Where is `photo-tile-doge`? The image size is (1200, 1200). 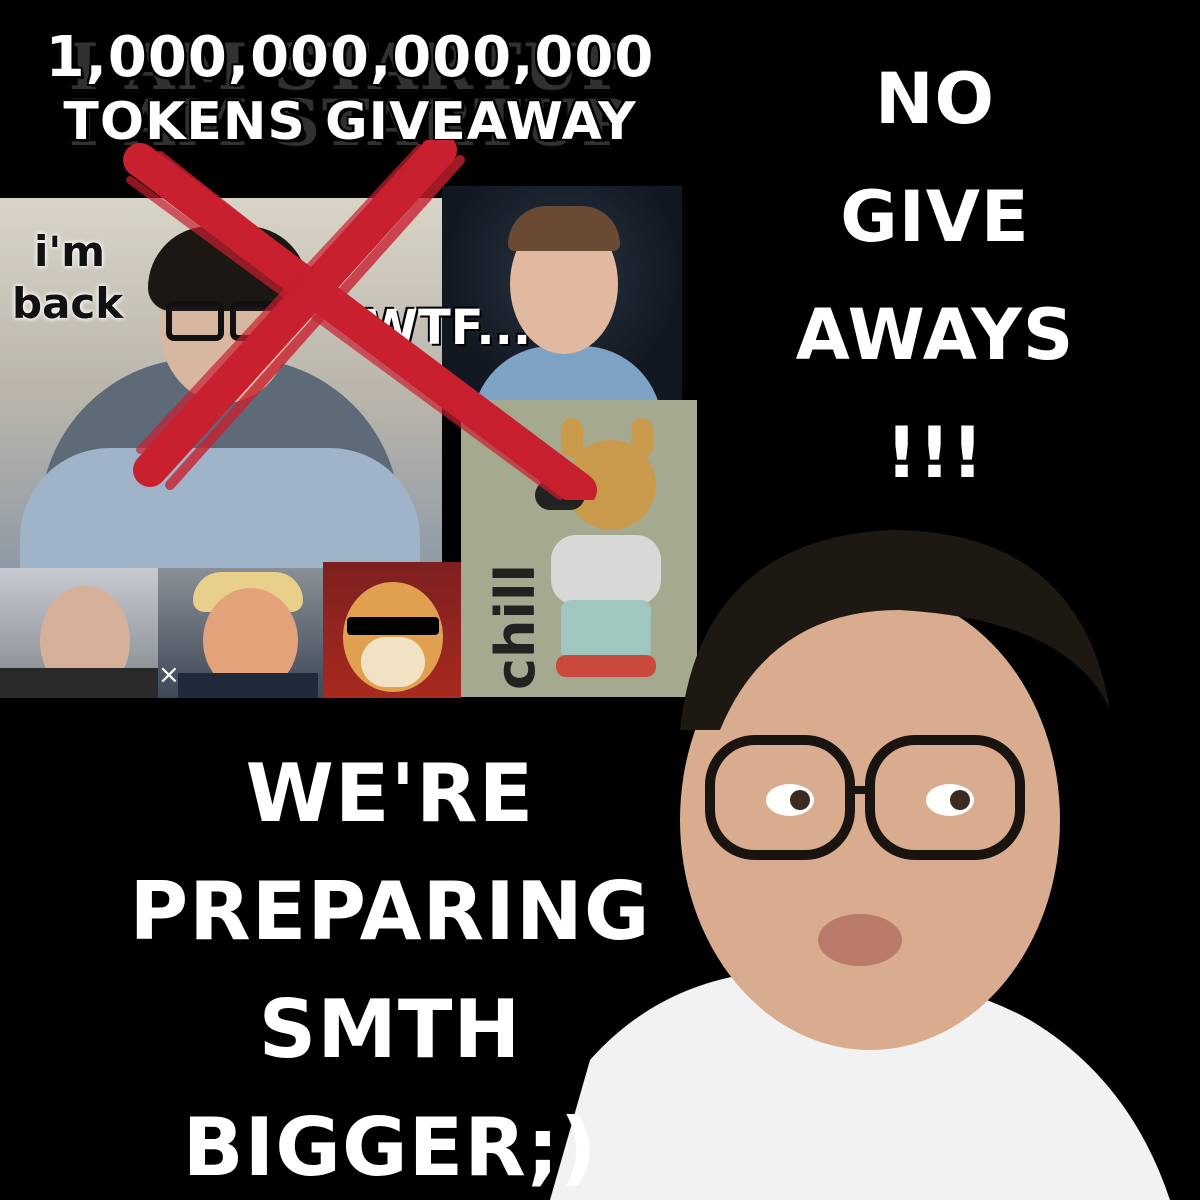
photo-tile-doge is located at coordinates (392, 630).